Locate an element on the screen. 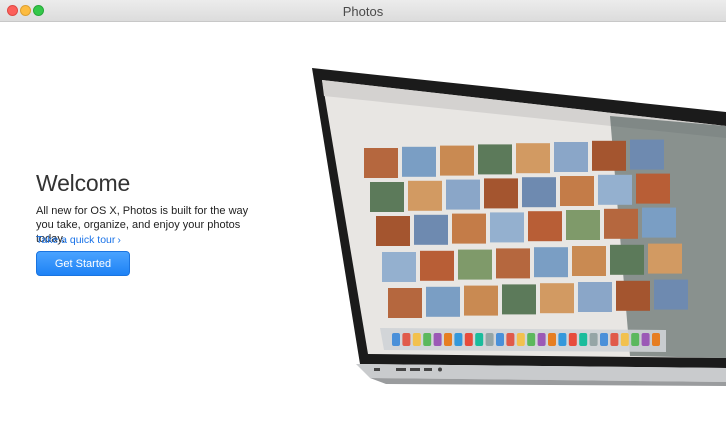 This screenshot has height=424, width=726. welcome-heading: Welcome is located at coordinates (83, 183).